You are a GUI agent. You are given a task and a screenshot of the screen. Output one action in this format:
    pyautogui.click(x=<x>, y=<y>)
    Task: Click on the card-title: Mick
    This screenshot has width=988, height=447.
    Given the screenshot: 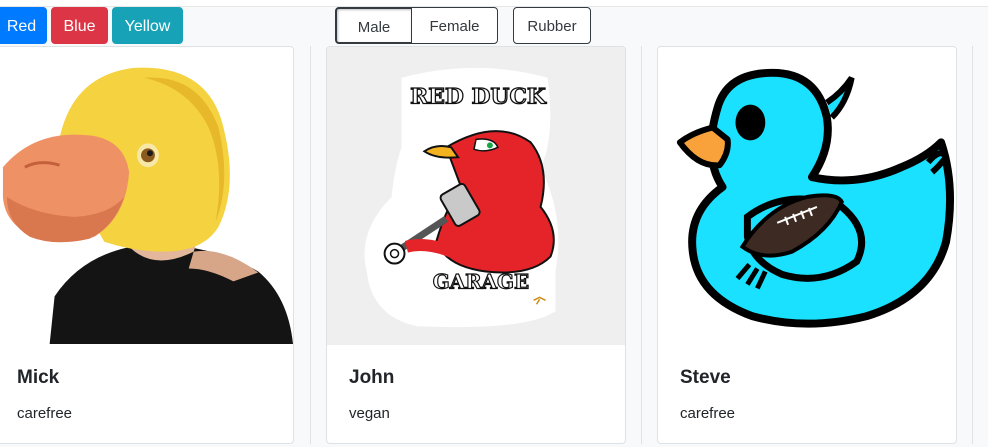 What is the action you would take?
    pyautogui.click(x=38, y=377)
    